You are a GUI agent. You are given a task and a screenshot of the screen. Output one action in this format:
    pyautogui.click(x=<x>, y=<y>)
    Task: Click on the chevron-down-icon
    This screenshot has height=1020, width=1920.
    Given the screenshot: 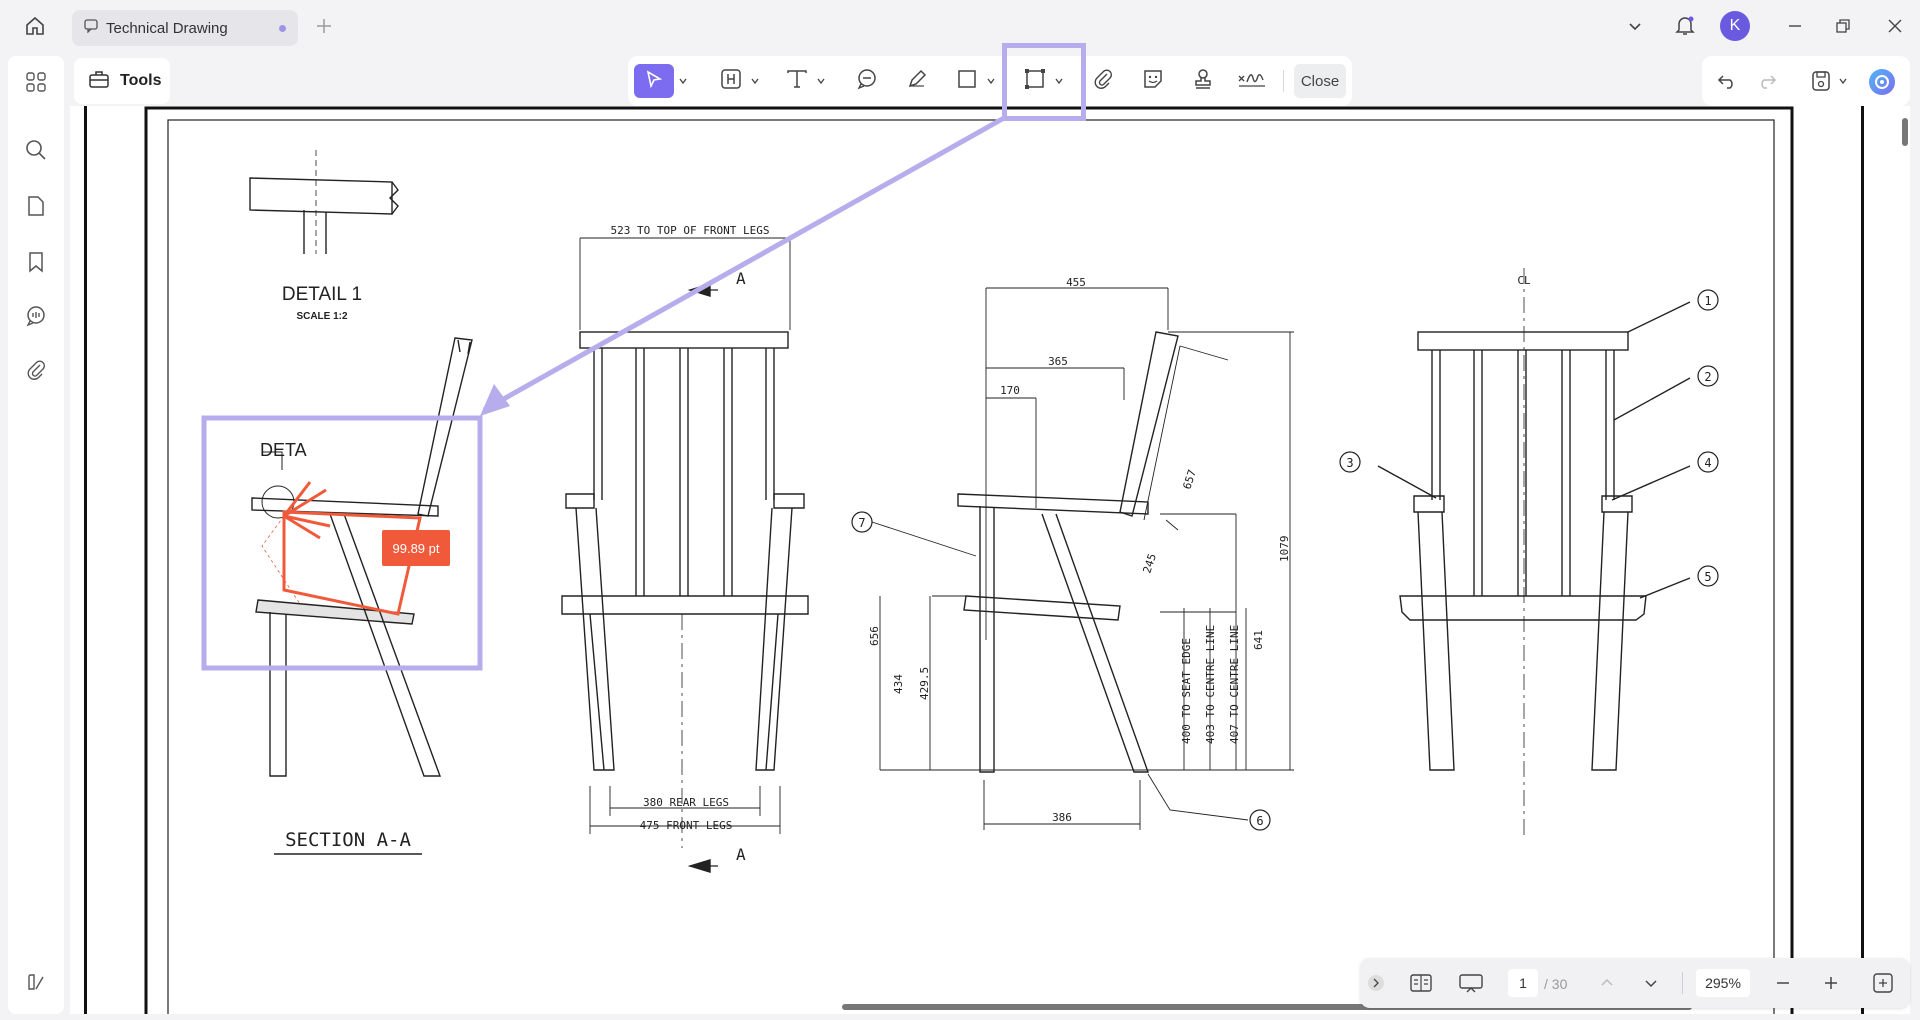 What is the action you would take?
    pyautogui.click(x=1635, y=26)
    